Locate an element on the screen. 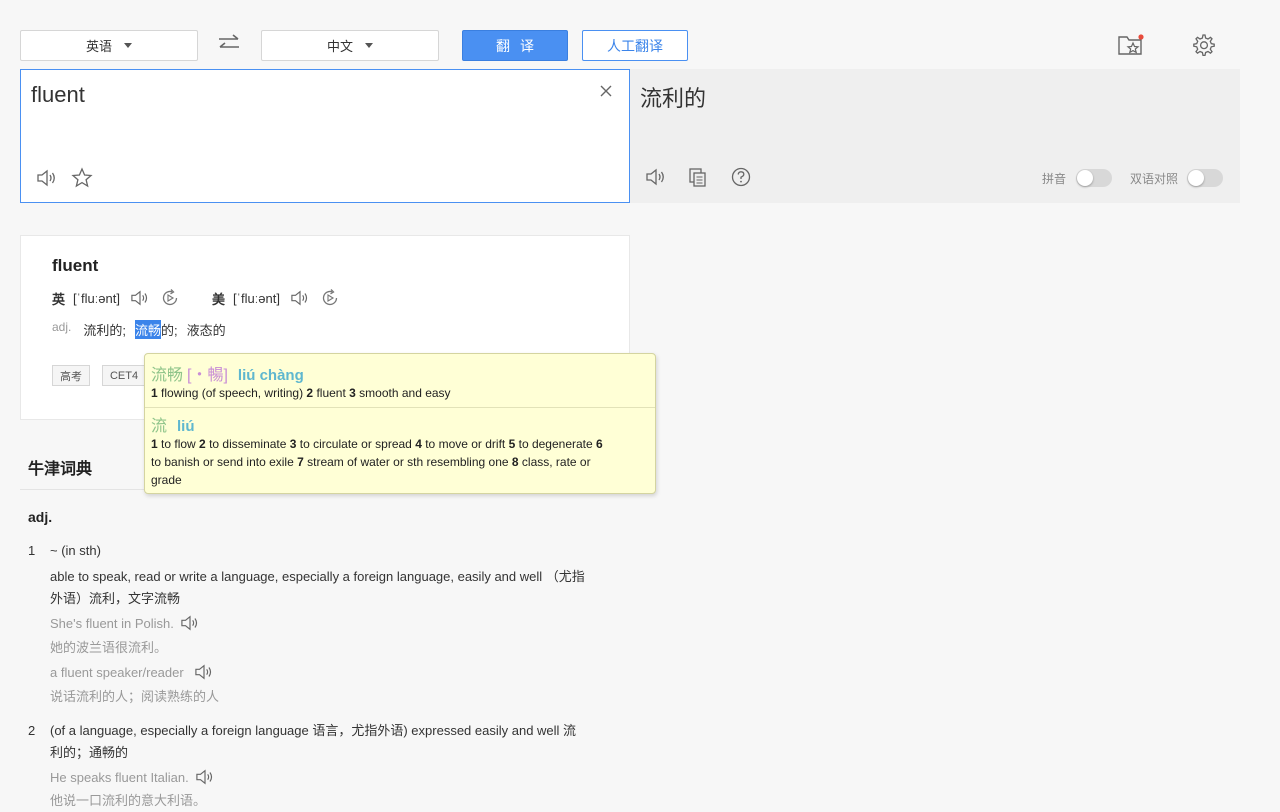 This screenshot has width=1280, height=812. definition-text: fluent is located at coordinates (331, 393).